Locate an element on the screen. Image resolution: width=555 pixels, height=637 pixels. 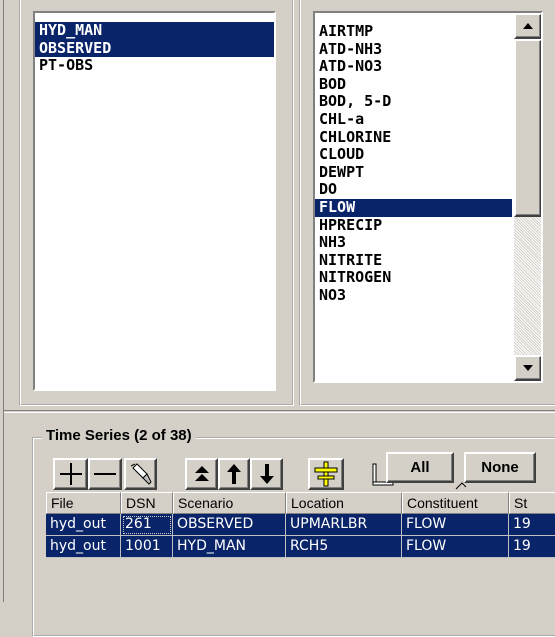
constituent-item: HPRECIP is located at coordinates (413, 225).